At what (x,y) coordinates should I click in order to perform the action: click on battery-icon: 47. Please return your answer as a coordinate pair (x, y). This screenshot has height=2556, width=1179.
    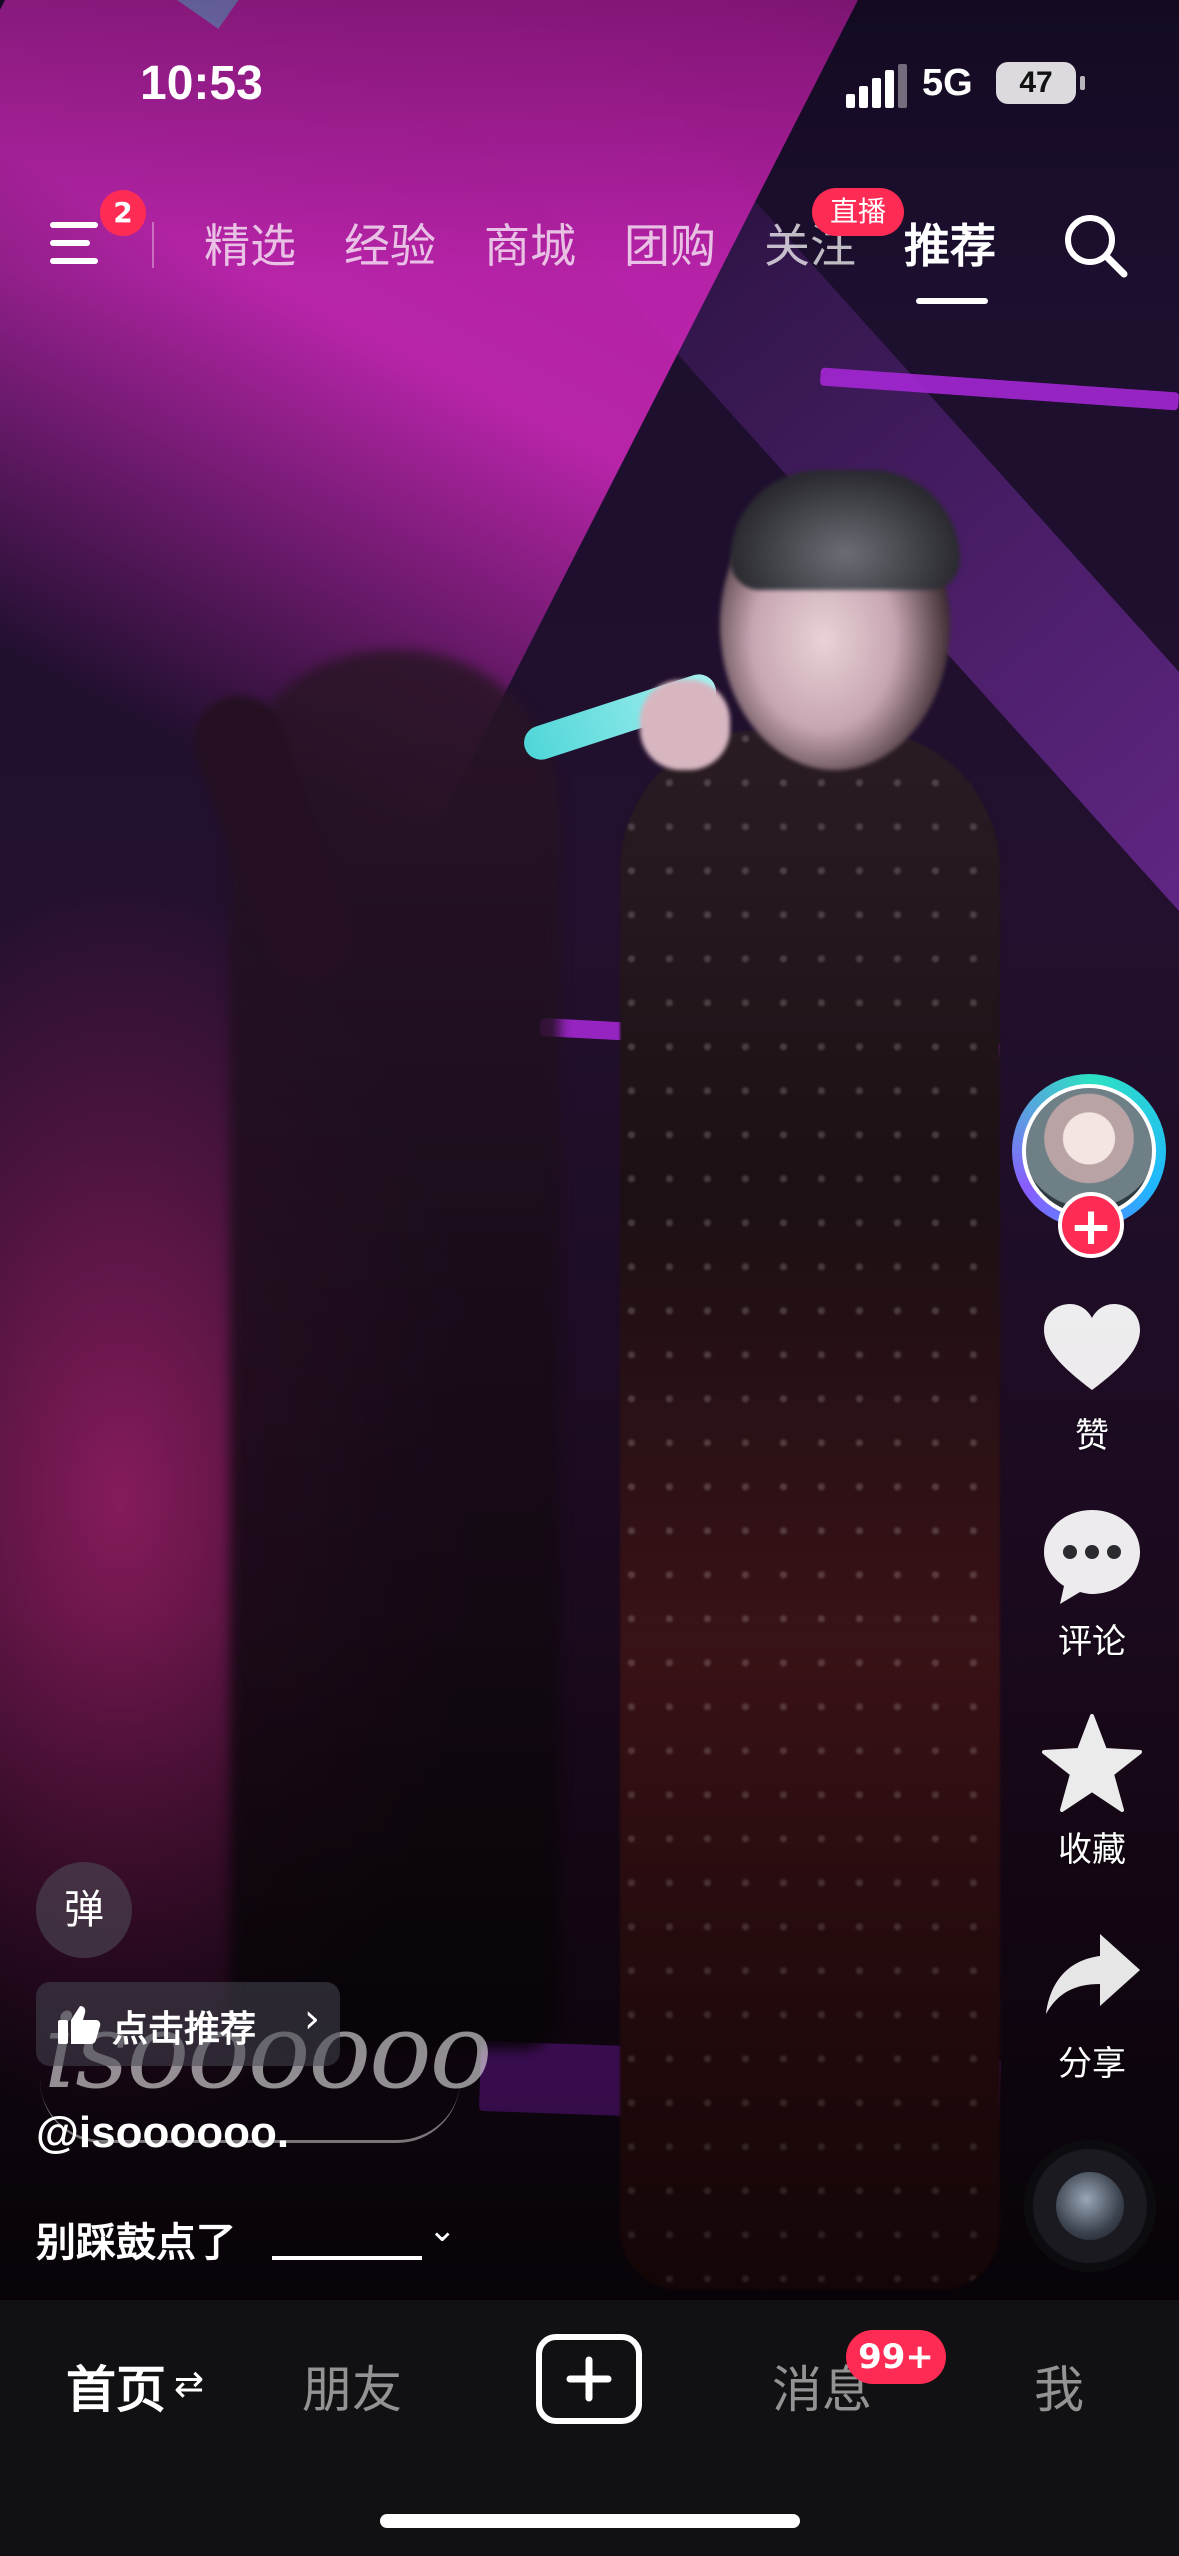
    Looking at the image, I should click on (1036, 83).